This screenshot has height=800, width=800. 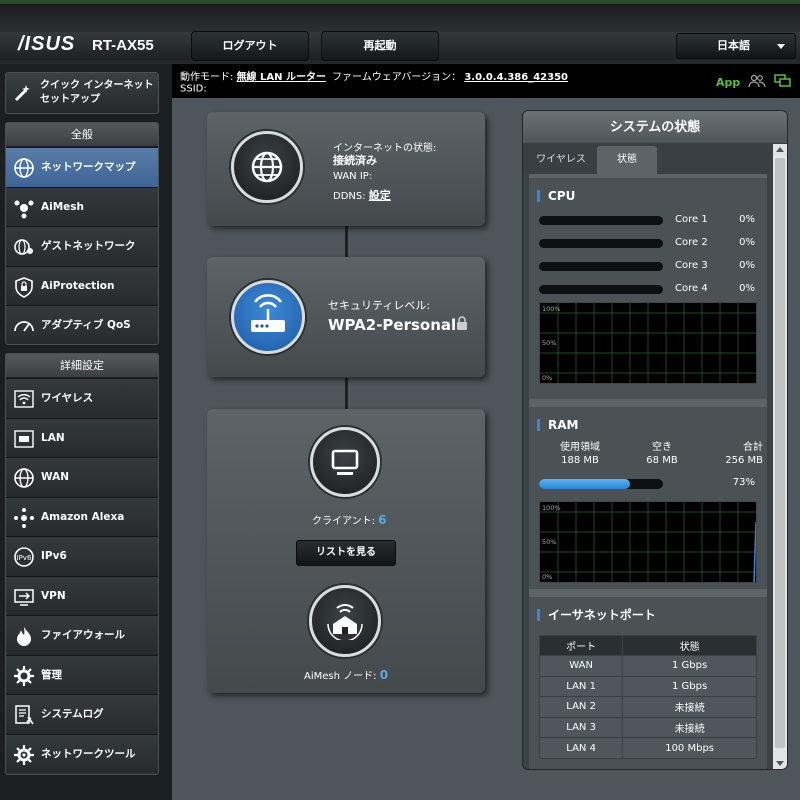 What do you see at coordinates (392, 325) in the screenshot?
I see `security-value: WPA2-Personal` at bounding box center [392, 325].